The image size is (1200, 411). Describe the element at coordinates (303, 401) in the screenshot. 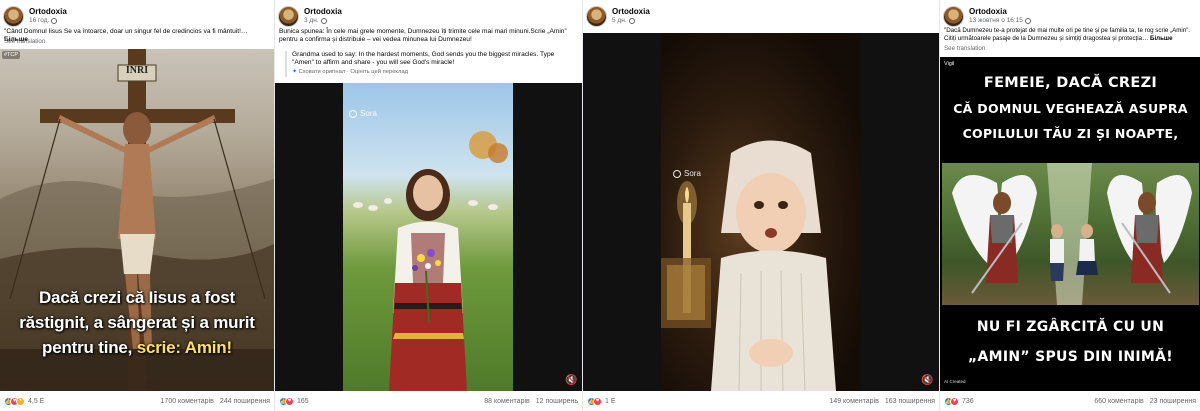

I see `reactions-count: 165` at that location.